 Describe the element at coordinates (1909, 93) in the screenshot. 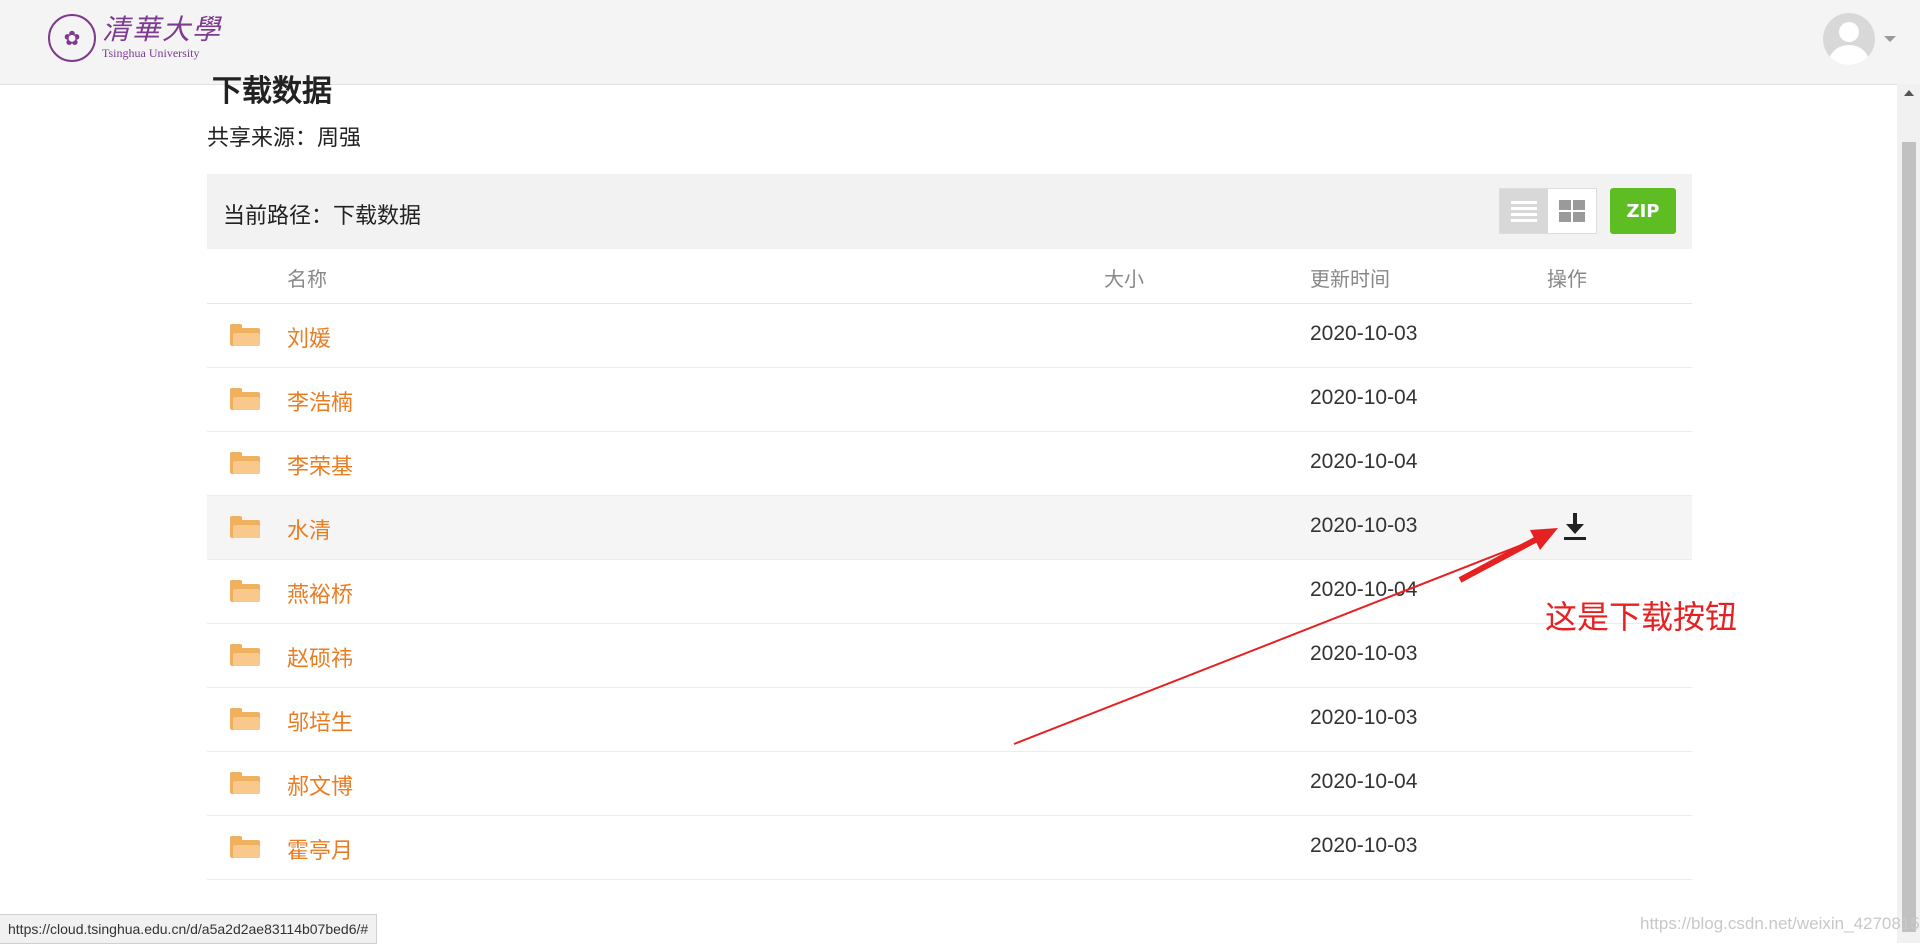

I see `scroll-up-icon` at that location.